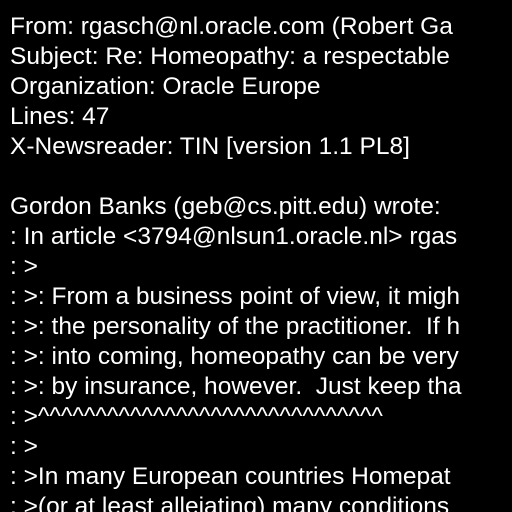  Describe the element at coordinates (234, 356) in the screenshot. I see `quoted-line: : >: into coming, homeopathy can be very` at that location.